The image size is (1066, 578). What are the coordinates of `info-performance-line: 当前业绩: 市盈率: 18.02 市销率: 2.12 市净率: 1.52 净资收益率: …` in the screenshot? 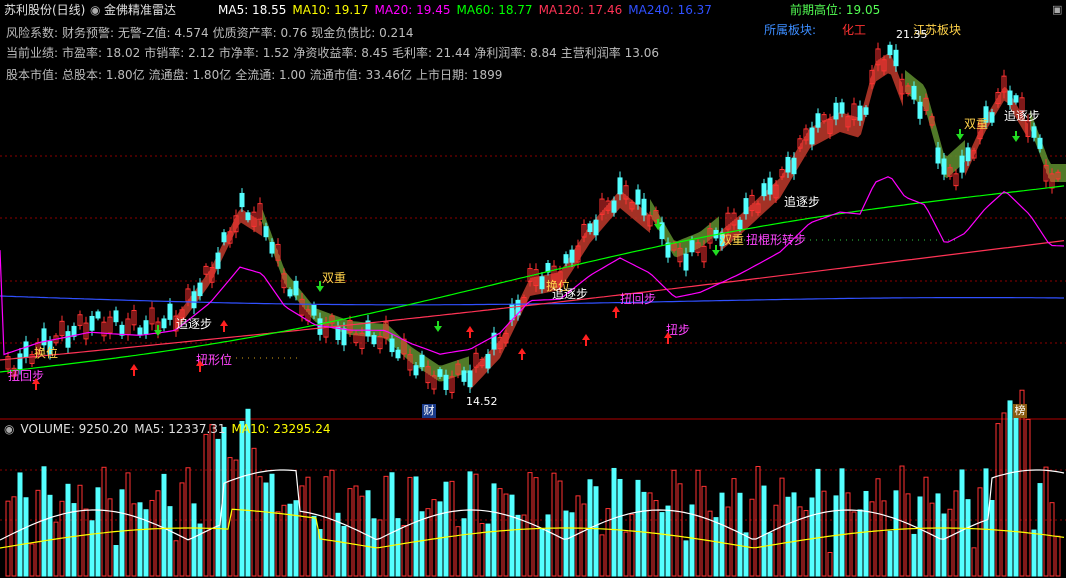 It's located at (332, 53).